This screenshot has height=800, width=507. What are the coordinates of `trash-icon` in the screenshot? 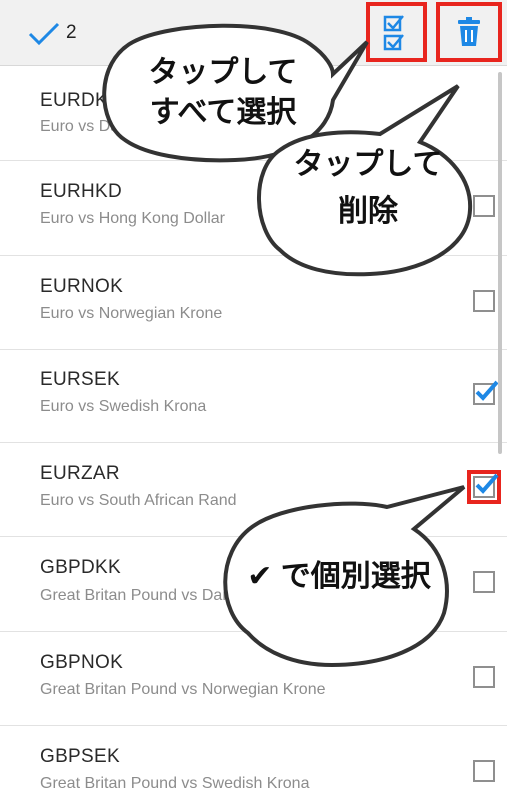 It's located at (469, 31).